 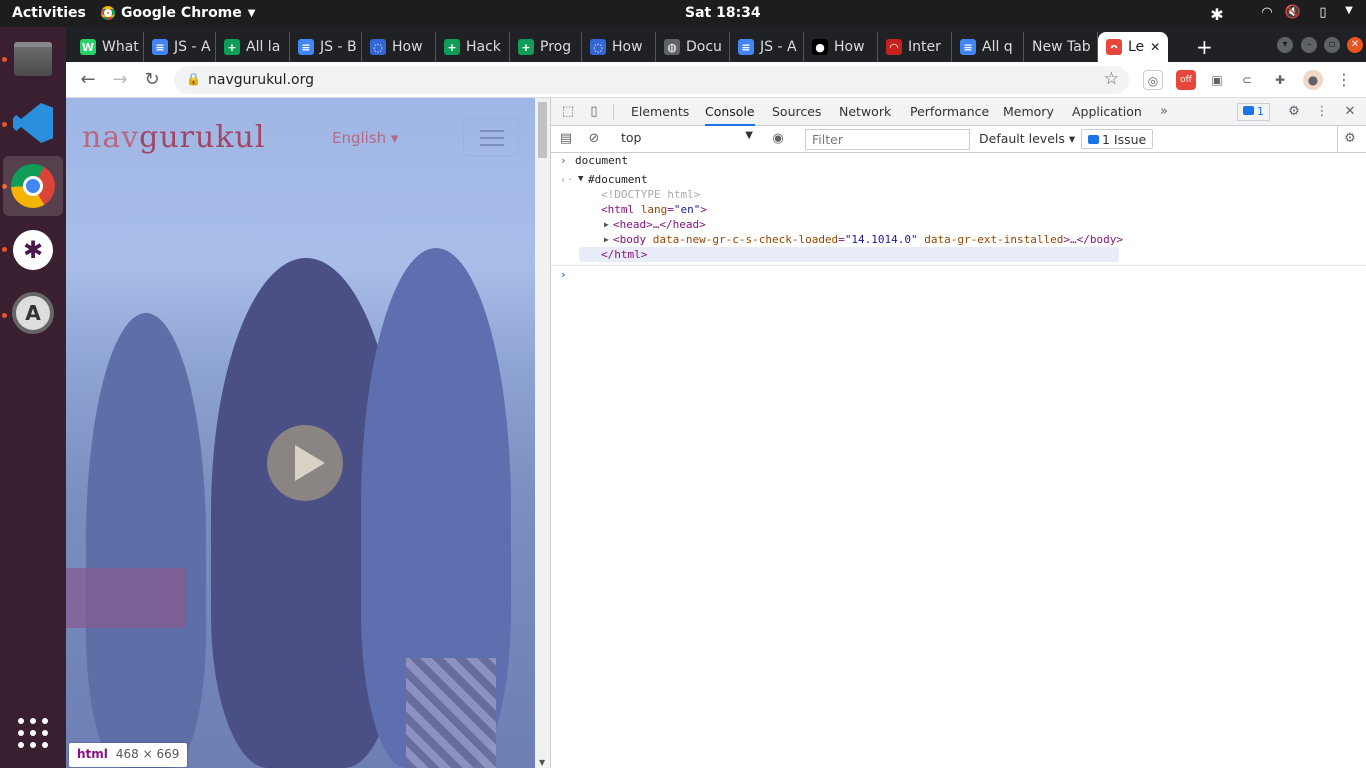 I want to click on clock: Sat 18:34, so click(x=723, y=13).